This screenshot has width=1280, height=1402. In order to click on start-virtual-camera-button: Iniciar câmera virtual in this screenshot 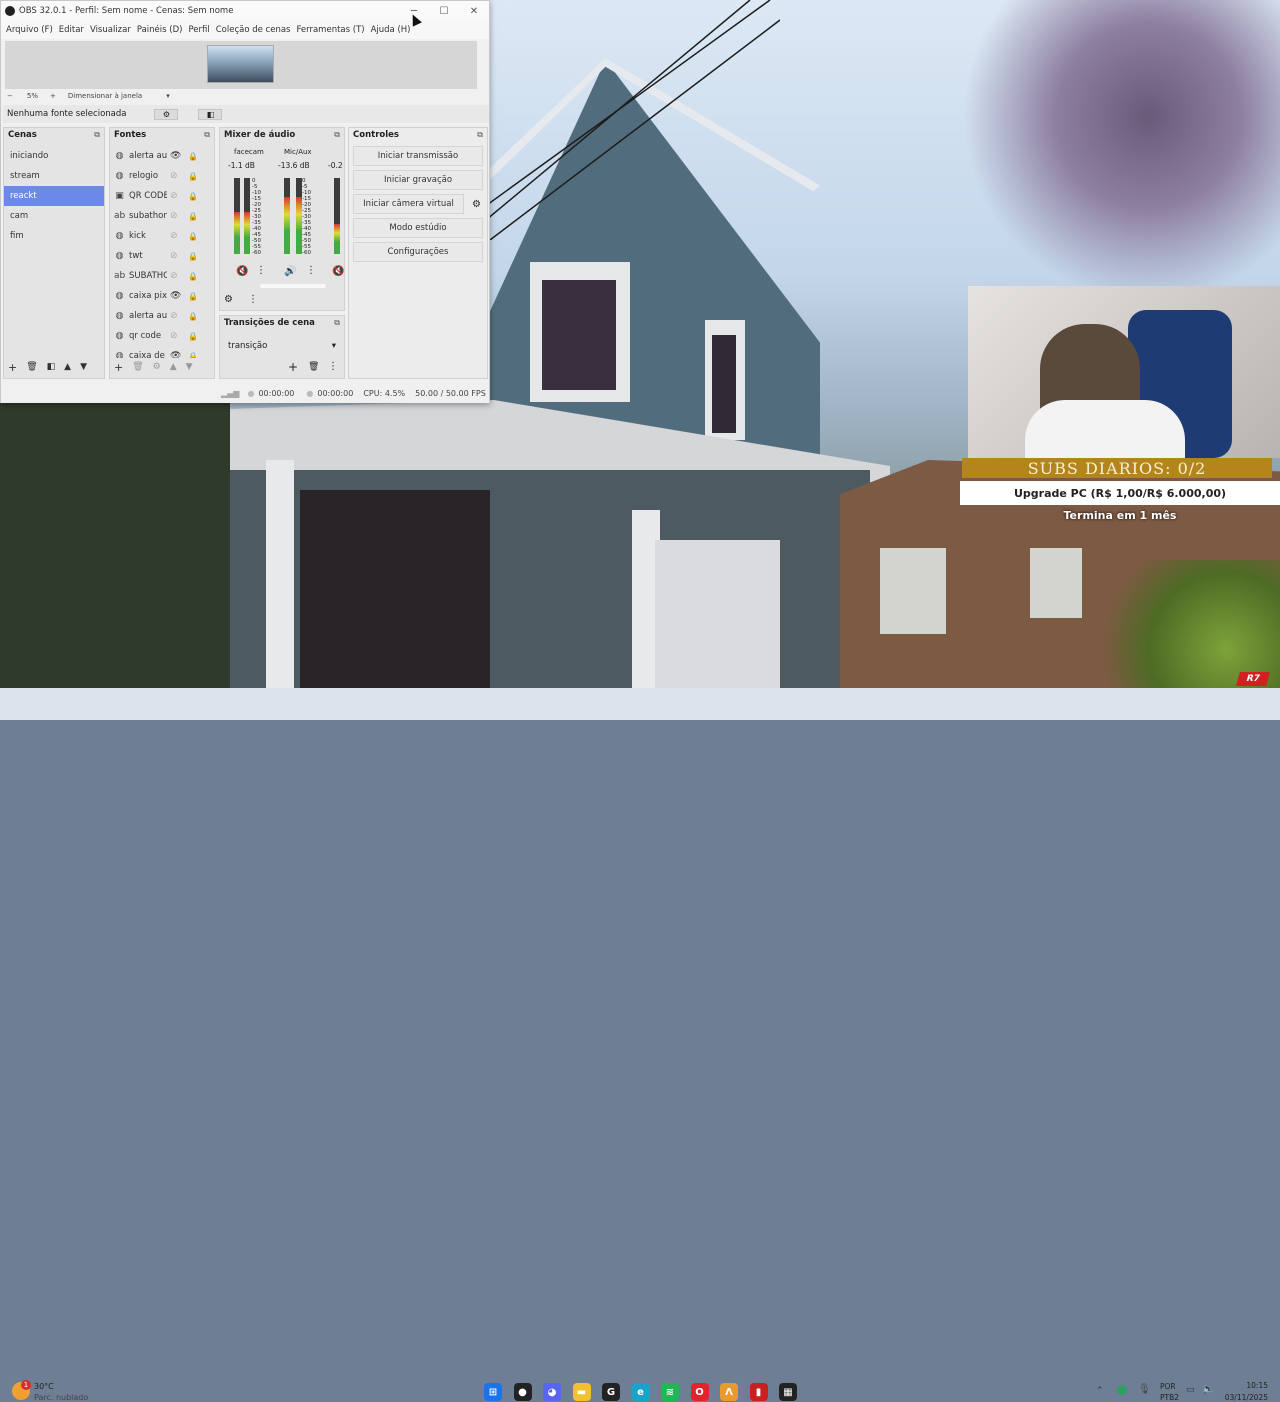, I will do `click(409, 204)`.